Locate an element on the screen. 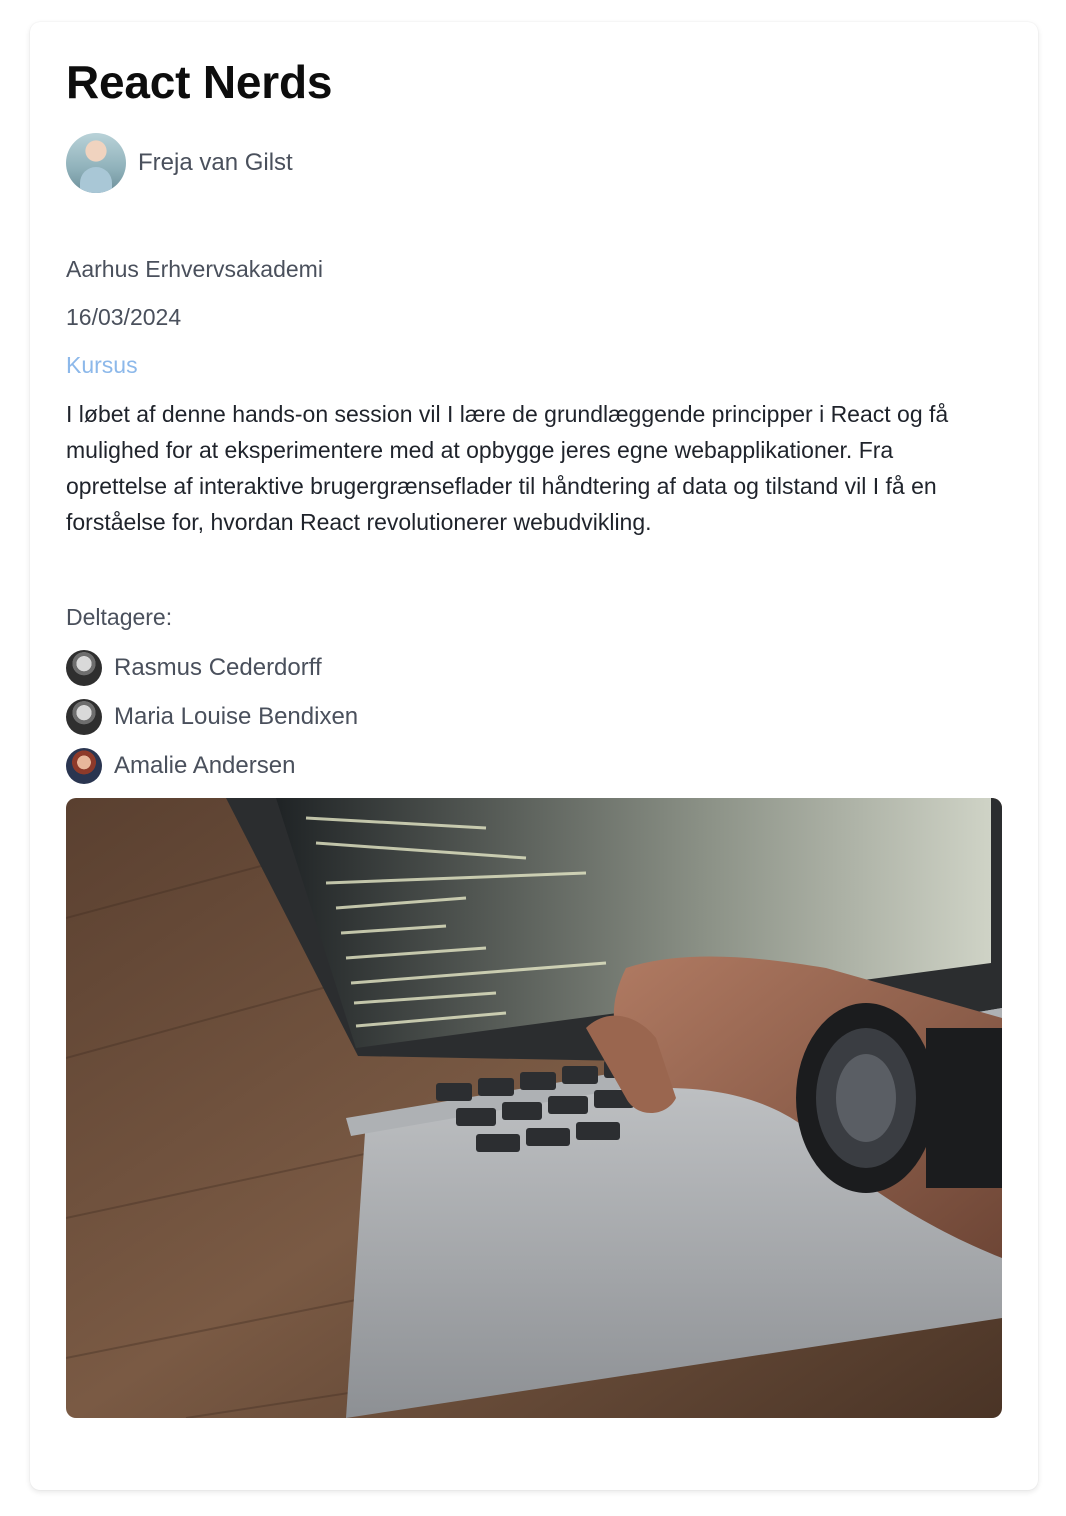 This screenshot has width=1066, height=1516. participant-item: Maria Louise Bendixen is located at coordinates (212, 717).